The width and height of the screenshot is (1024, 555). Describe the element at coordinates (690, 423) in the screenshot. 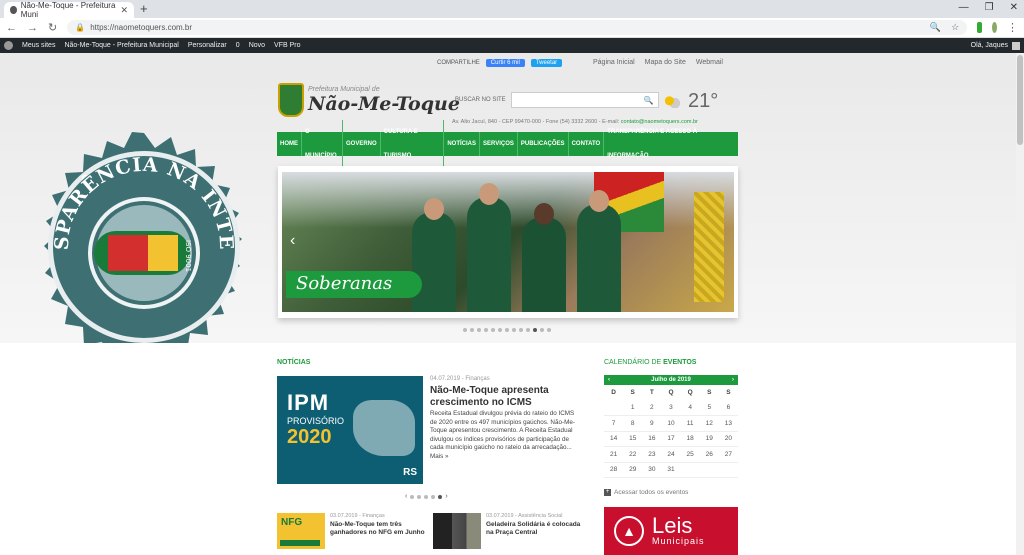

I see `calendar-day: 11` at that location.